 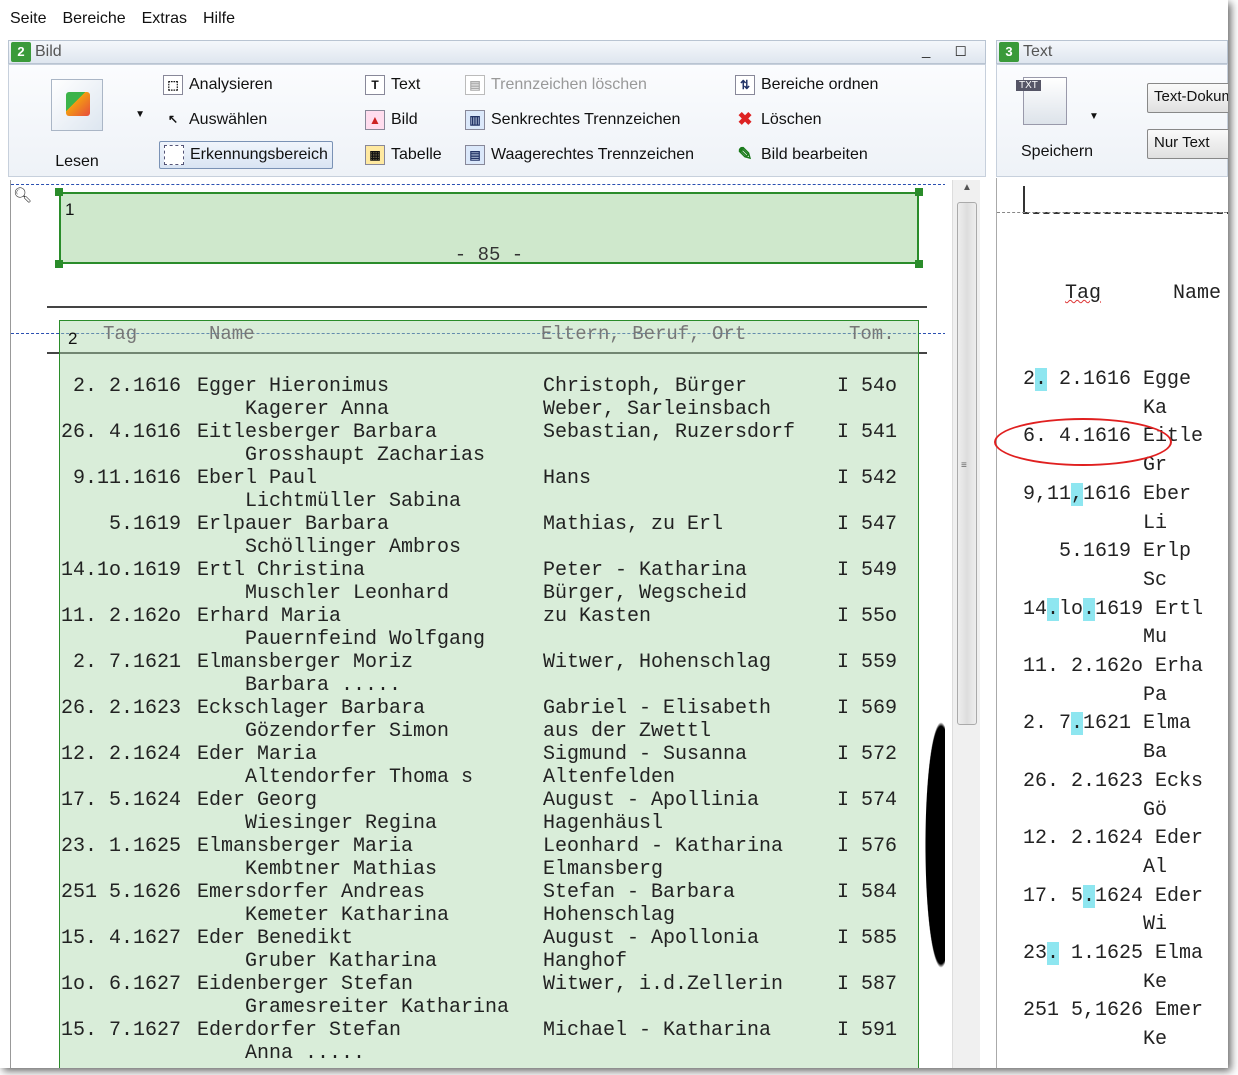 I want to click on row-date: 23. 1.1625, so click(x=121, y=846).